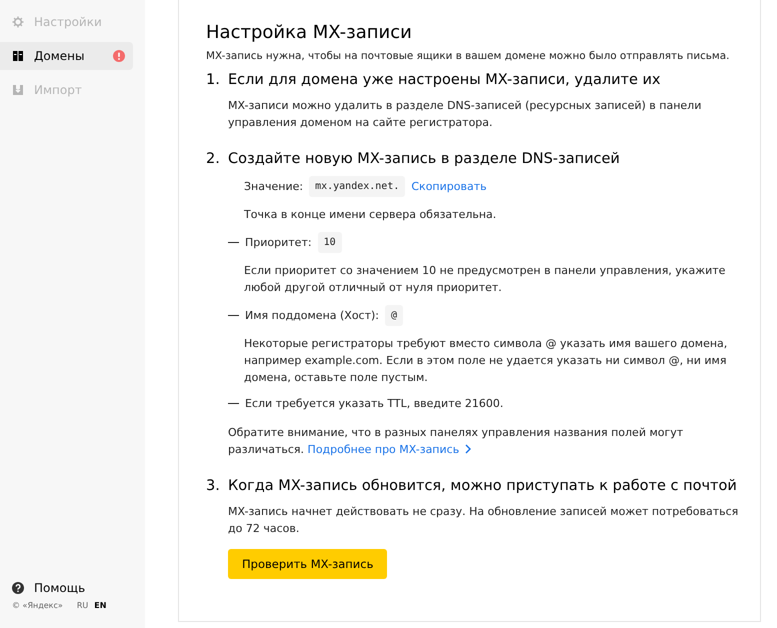 The width and height of the screenshot is (777, 628). What do you see at coordinates (484, 520) in the screenshot?
I see `step-text: MX-запись начнет действовать не сразу. На обновление записей может потребоваться до 72 часов.` at bounding box center [484, 520].